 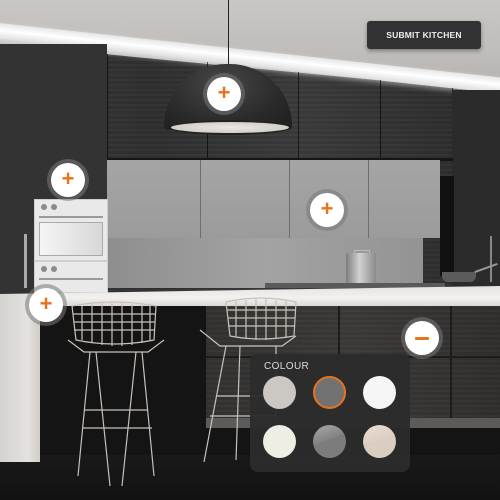 I want to click on add-hotspot-tall-units: +, so click(x=68, y=180).